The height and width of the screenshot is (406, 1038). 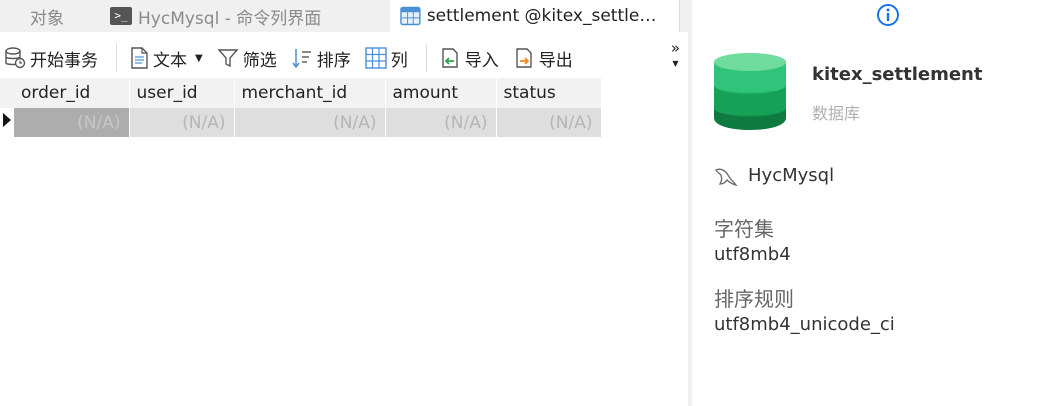 I want to click on current-row-indicator-icon, so click(x=7, y=122).